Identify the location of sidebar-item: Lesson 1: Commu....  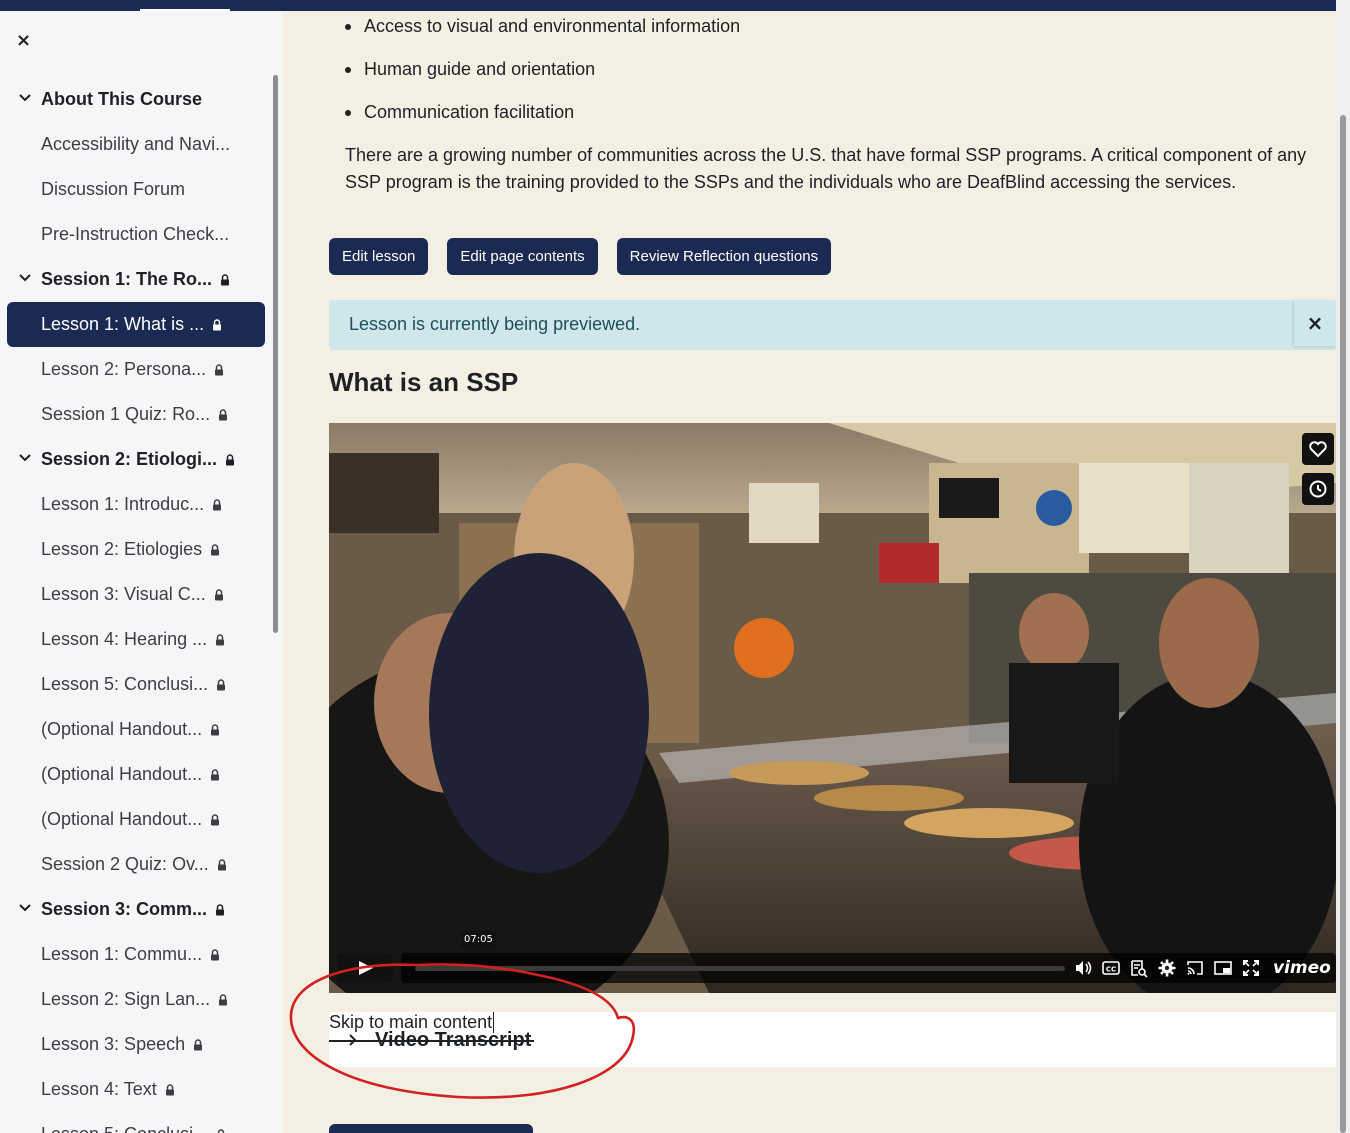
(136, 954).